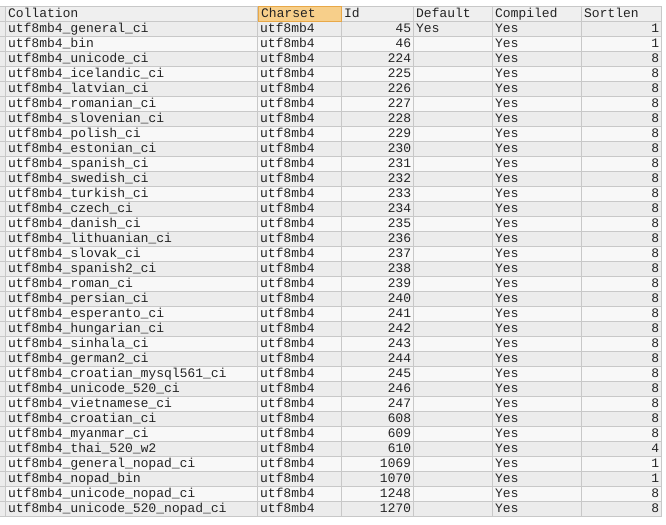 This screenshot has width=666, height=525. What do you see at coordinates (378, 119) in the screenshot?
I see `table-cell: 228` at bounding box center [378, 119].